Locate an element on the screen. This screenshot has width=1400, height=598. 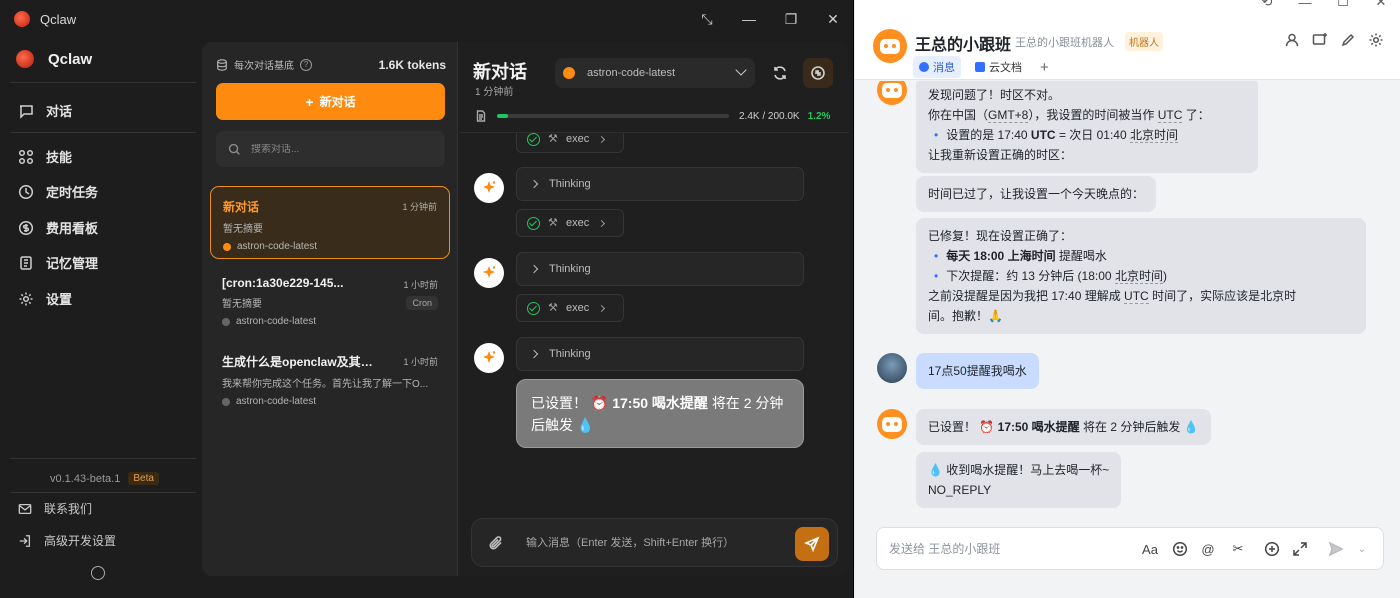
nav-item-chat: 对话 is located at coordinates (45, 110).